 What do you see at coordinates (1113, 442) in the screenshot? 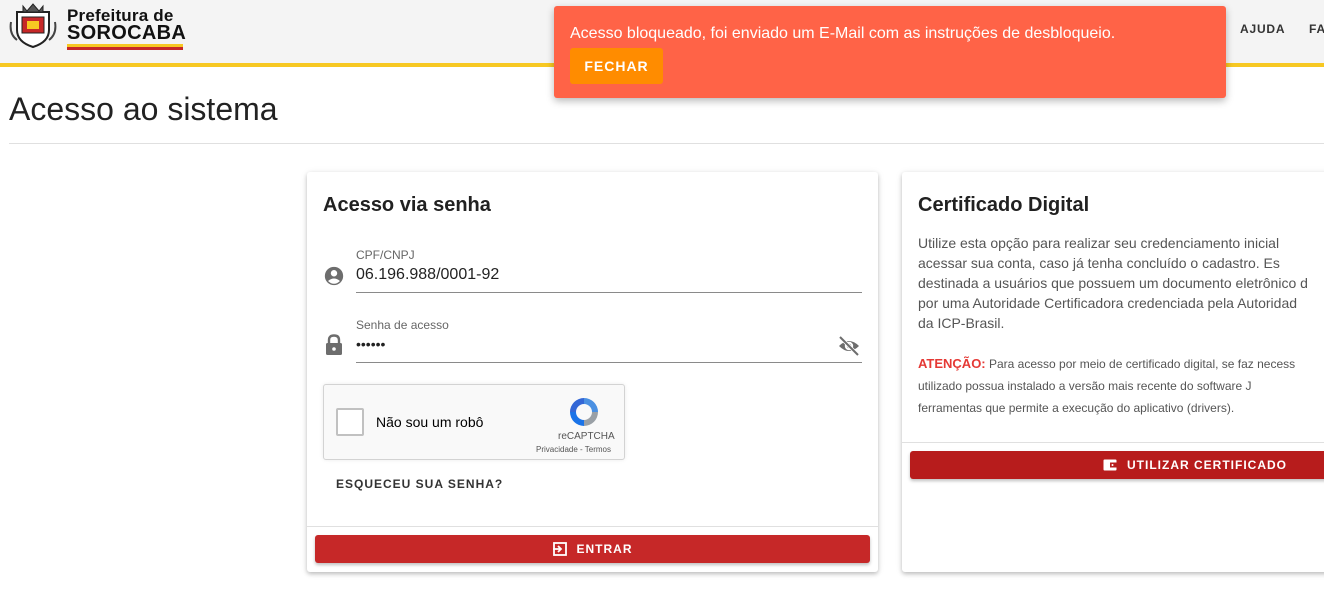
I see `cert-card-divider` at bounding box center [1113, 442].